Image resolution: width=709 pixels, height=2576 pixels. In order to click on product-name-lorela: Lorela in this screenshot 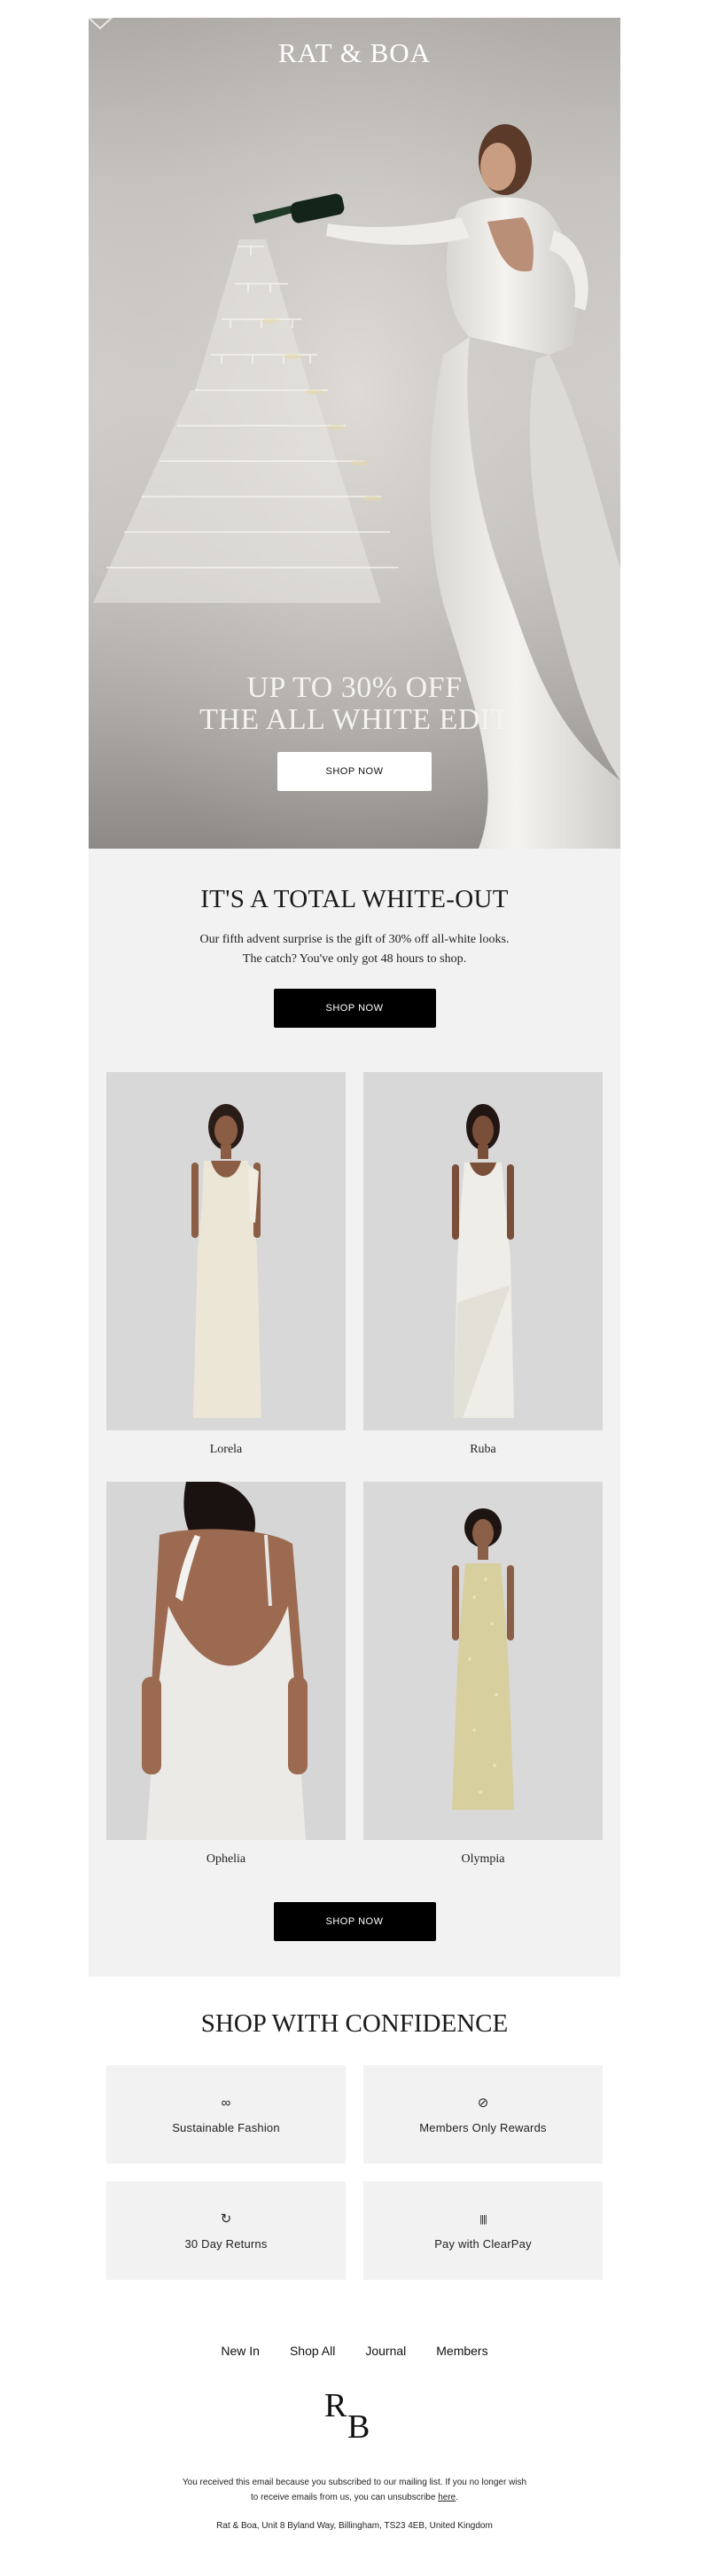, I will do `click(226, 1452)`.